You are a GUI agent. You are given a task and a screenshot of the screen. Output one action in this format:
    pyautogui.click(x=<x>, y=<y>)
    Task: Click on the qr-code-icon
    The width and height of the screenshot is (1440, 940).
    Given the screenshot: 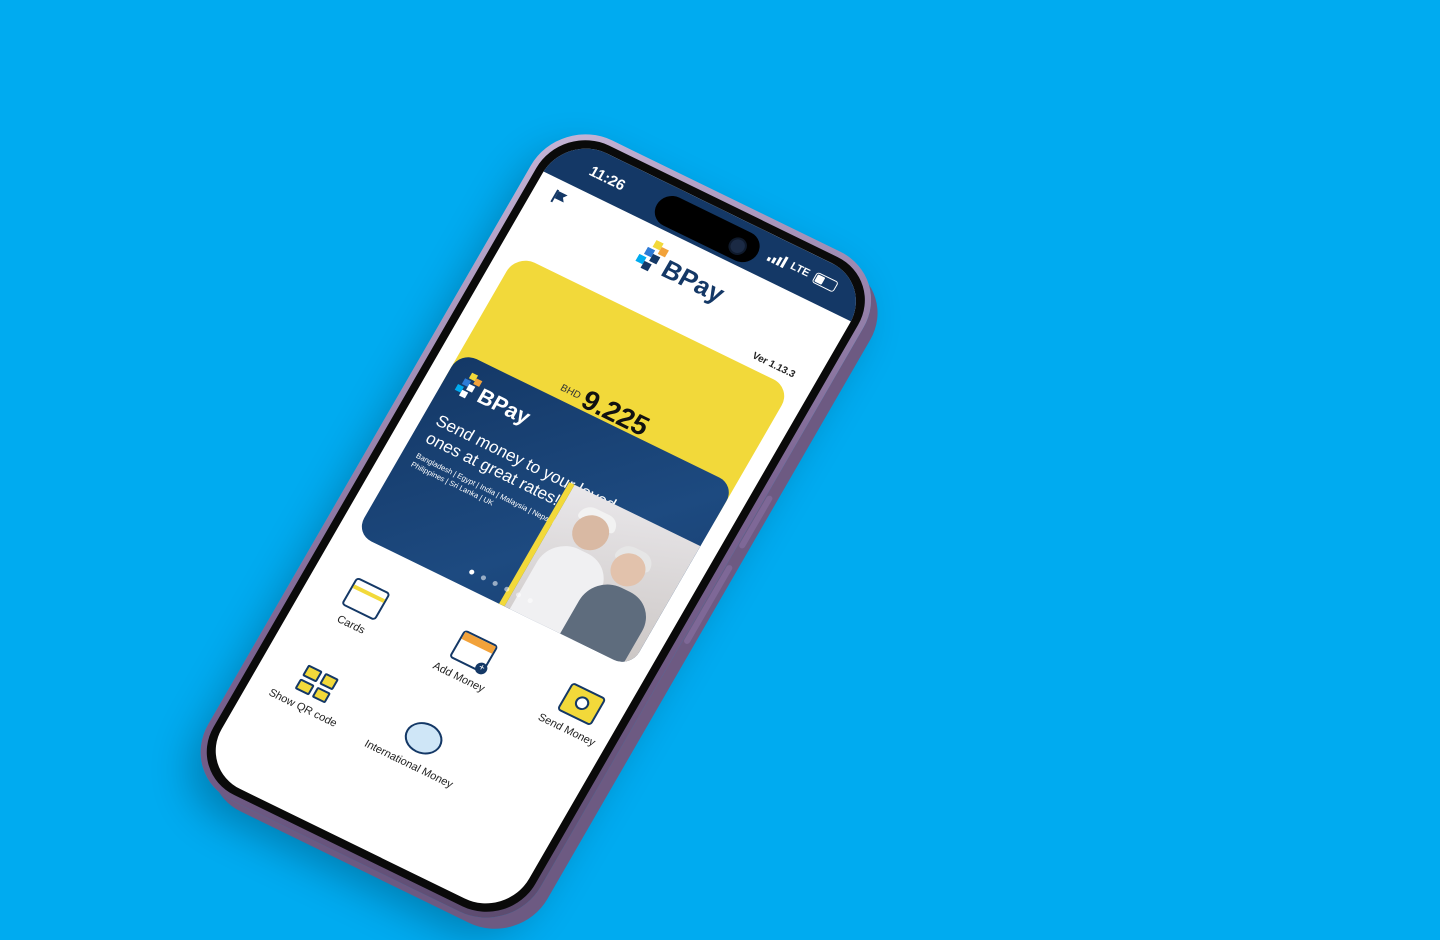 What is the action you would take?
    pyautogui.click(x=317, y=684)
    